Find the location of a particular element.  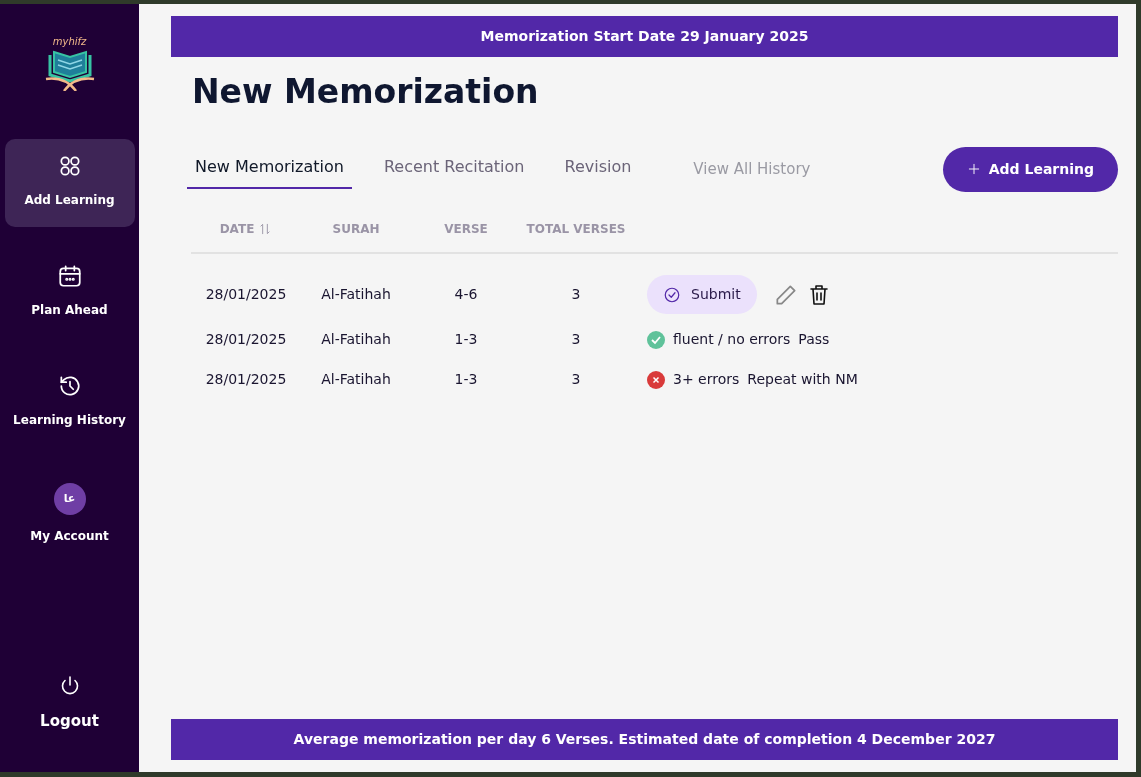

outcome-text: Pass is located at coordinates (814, 339).